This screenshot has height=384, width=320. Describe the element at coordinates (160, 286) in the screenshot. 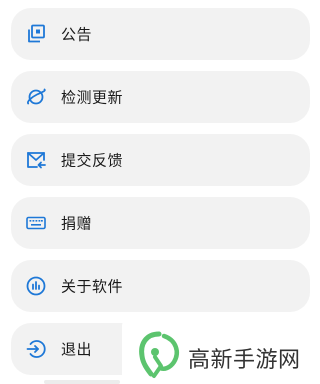

I see `menu-item-about: 关于软件` at that location.